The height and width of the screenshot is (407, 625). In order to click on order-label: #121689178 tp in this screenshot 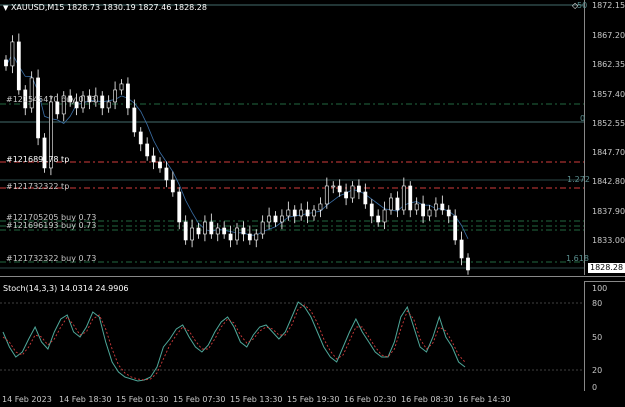, I will do `click(37, 159)`.